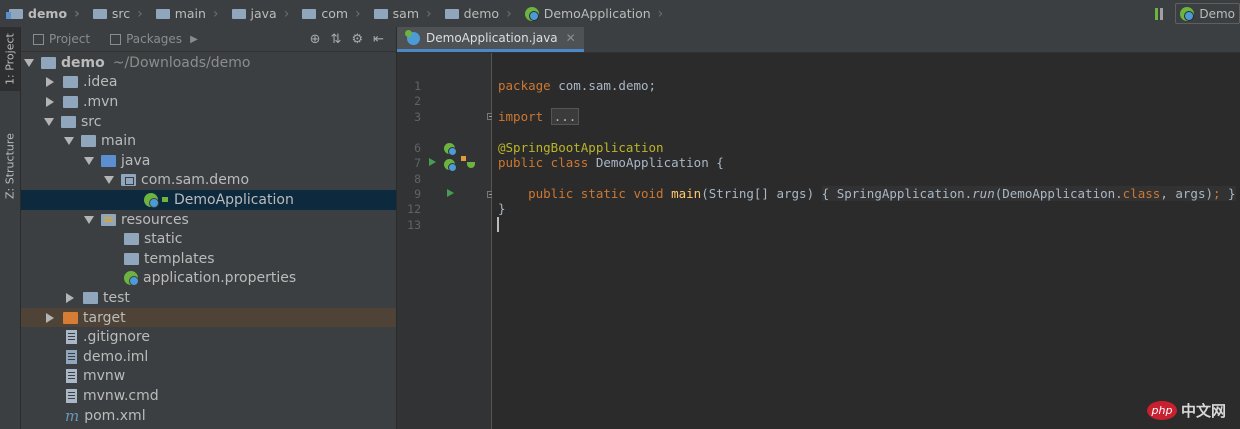  I want to click on tree-item-label: static, so click(163, 239).